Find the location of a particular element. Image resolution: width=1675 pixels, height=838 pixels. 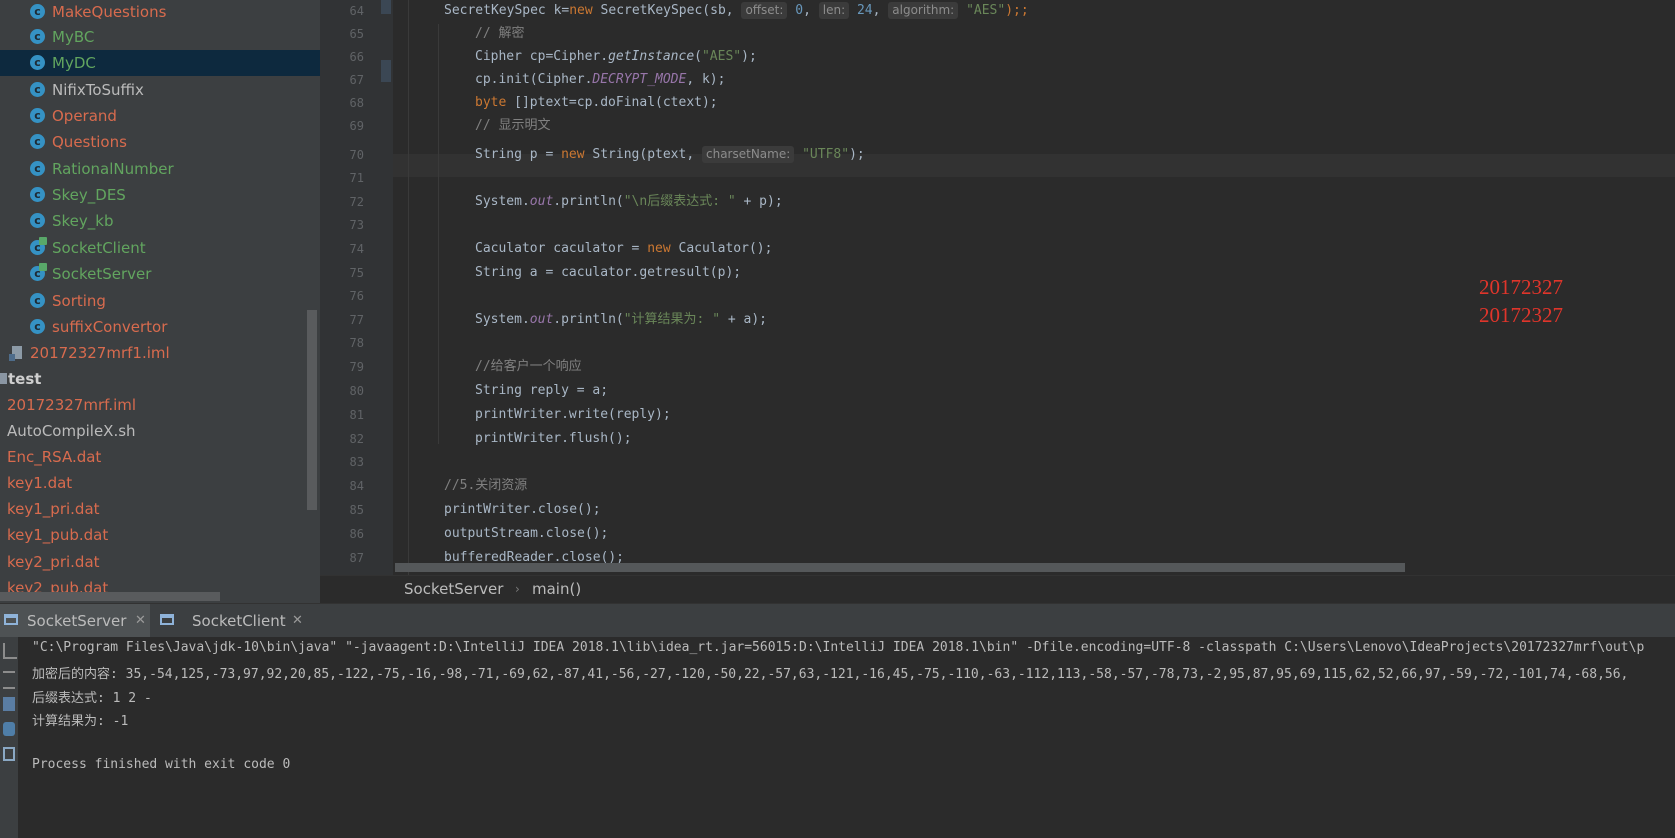

line-number: 83 is located at coordinates (356, 462).